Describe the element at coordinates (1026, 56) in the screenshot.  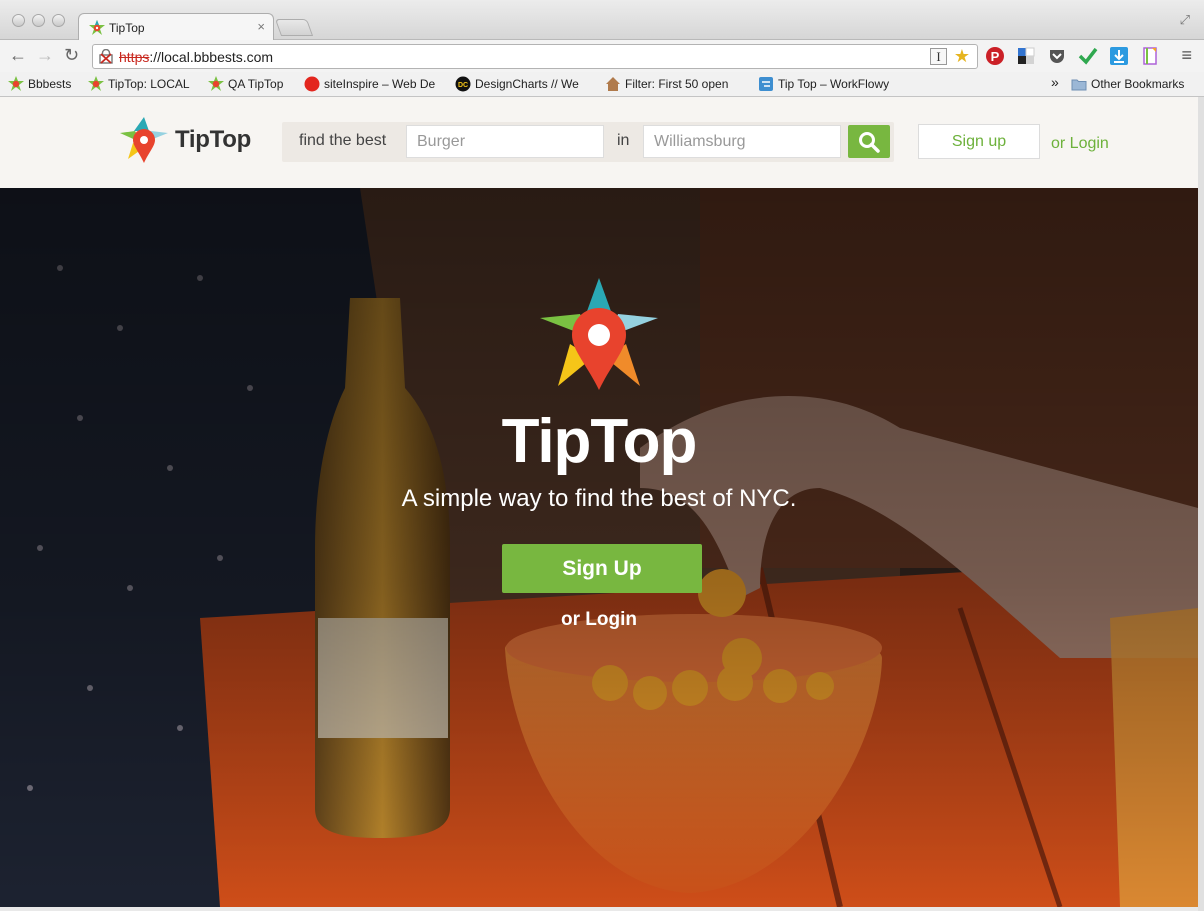
I see `delicious-icon` at that location.